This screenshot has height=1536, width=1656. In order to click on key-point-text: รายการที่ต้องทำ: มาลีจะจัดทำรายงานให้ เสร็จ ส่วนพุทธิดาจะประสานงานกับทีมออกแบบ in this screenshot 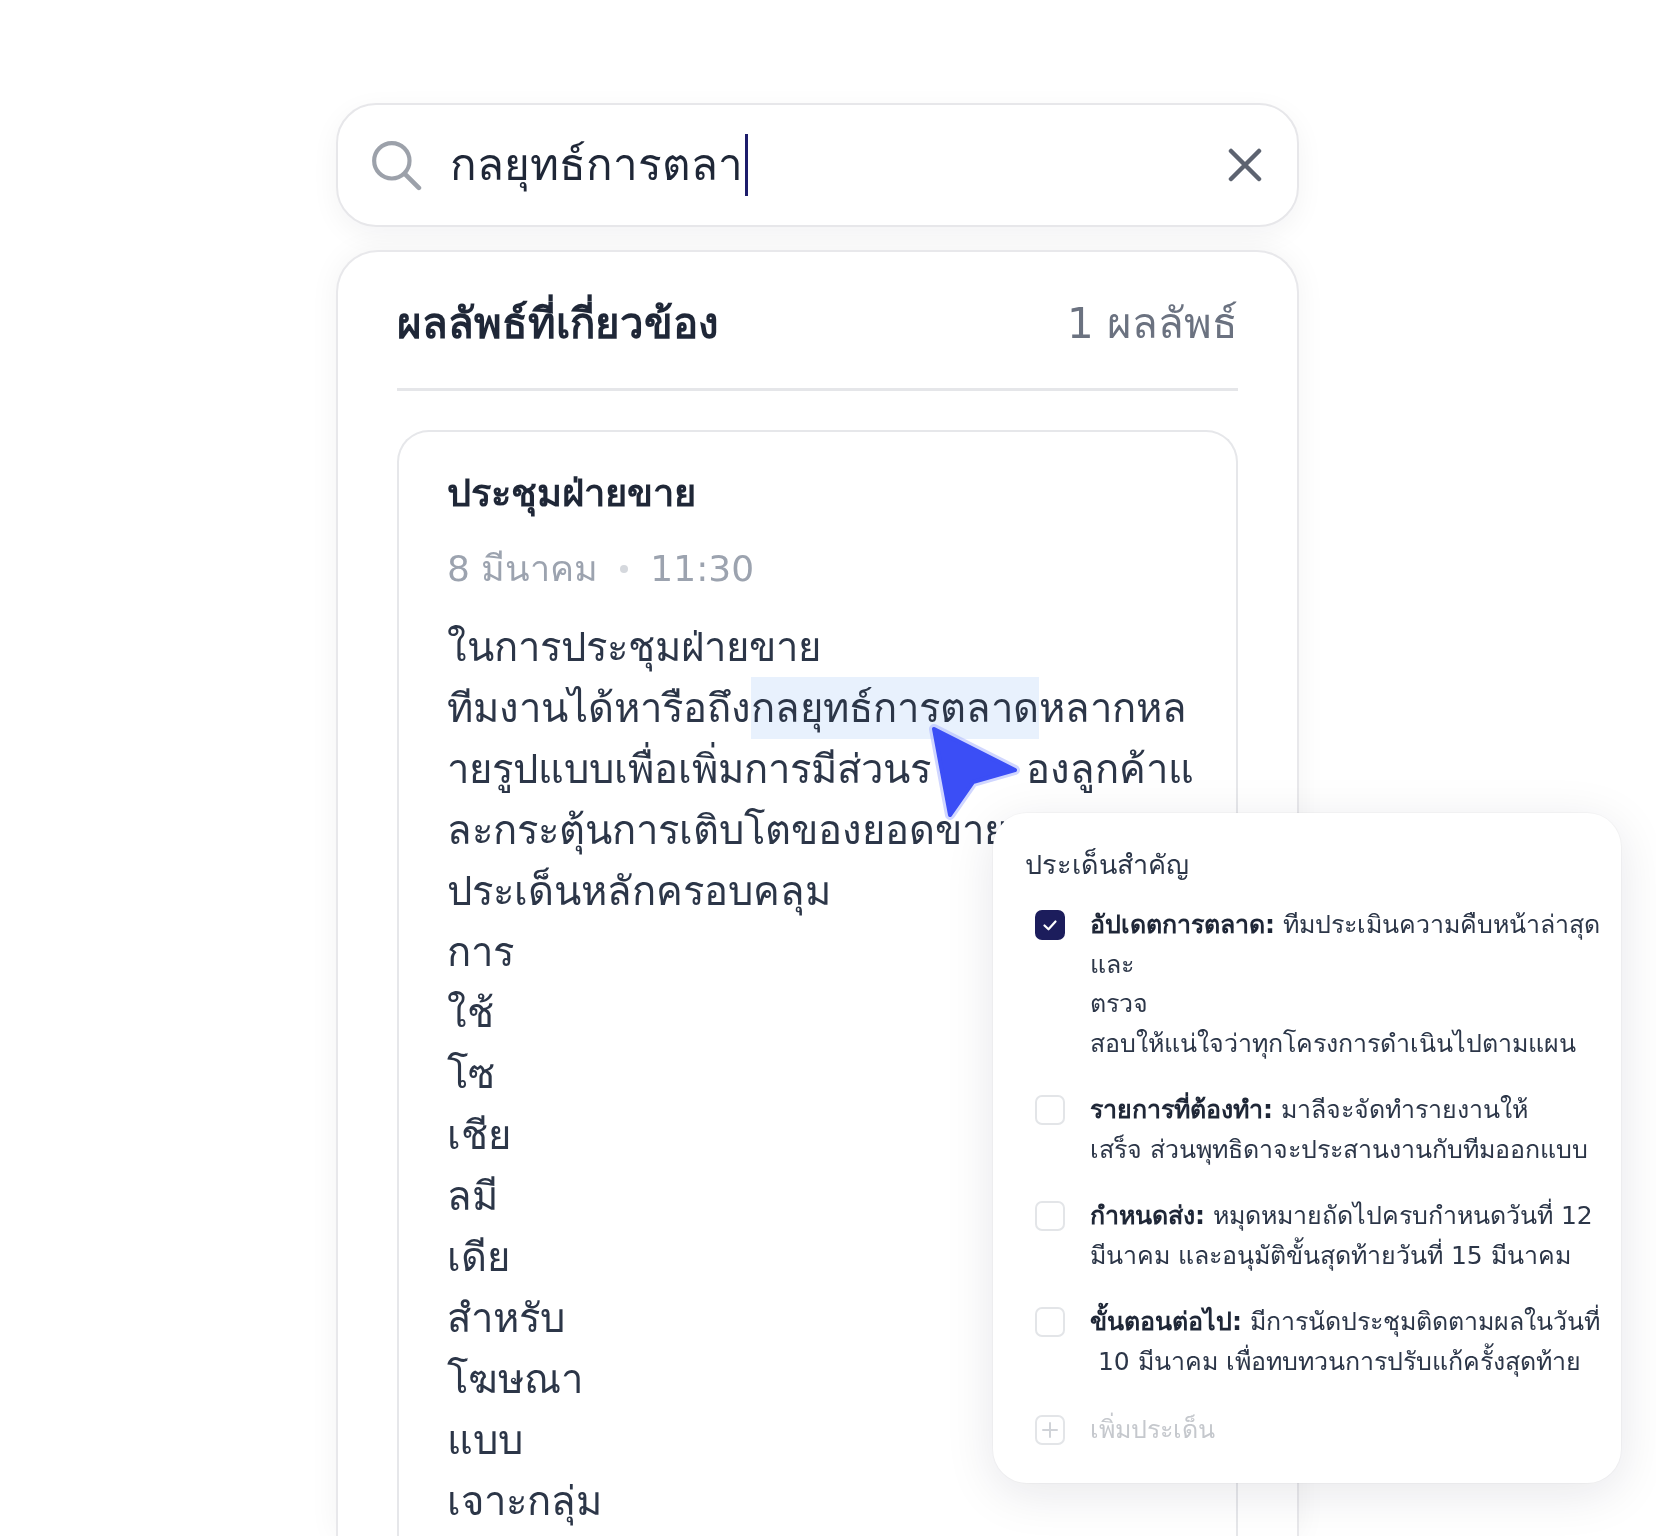, I will do `click(1339, 1129)`.